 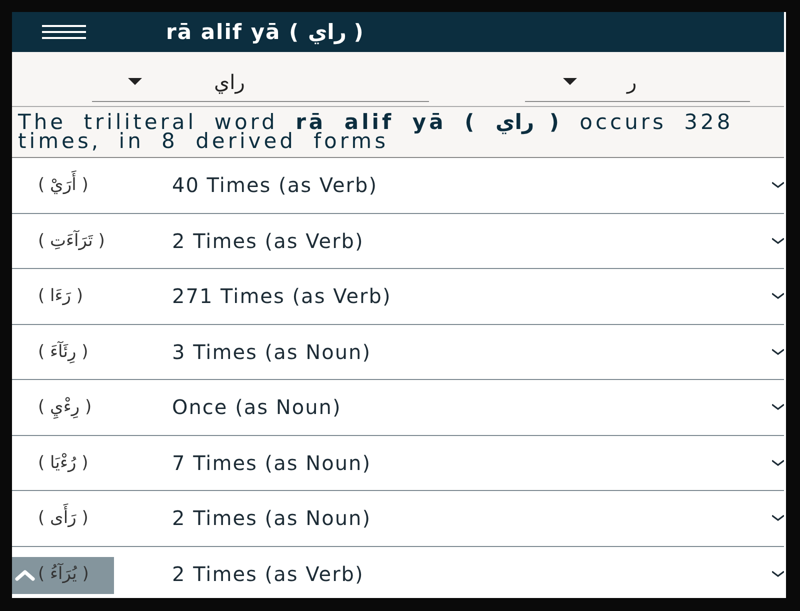 I want to click on arabic-form: ( رَأَى ), so click(x=63, y=518).